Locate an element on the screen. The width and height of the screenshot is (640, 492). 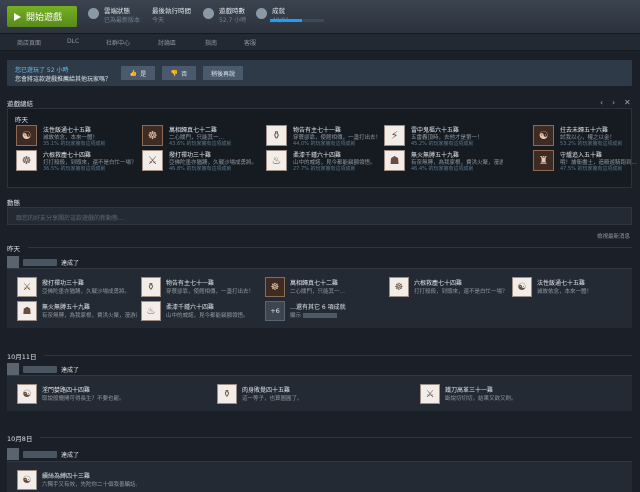
activity-achievement: ⚱ 物告有主七十一難 穿蓑卻靠，使館相傳，一盞打出去！ is located at coordinates (200, 288).